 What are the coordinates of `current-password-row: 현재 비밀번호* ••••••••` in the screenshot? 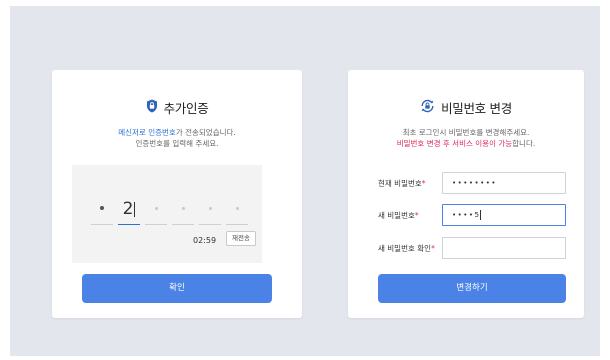 It's located at (472, 183).